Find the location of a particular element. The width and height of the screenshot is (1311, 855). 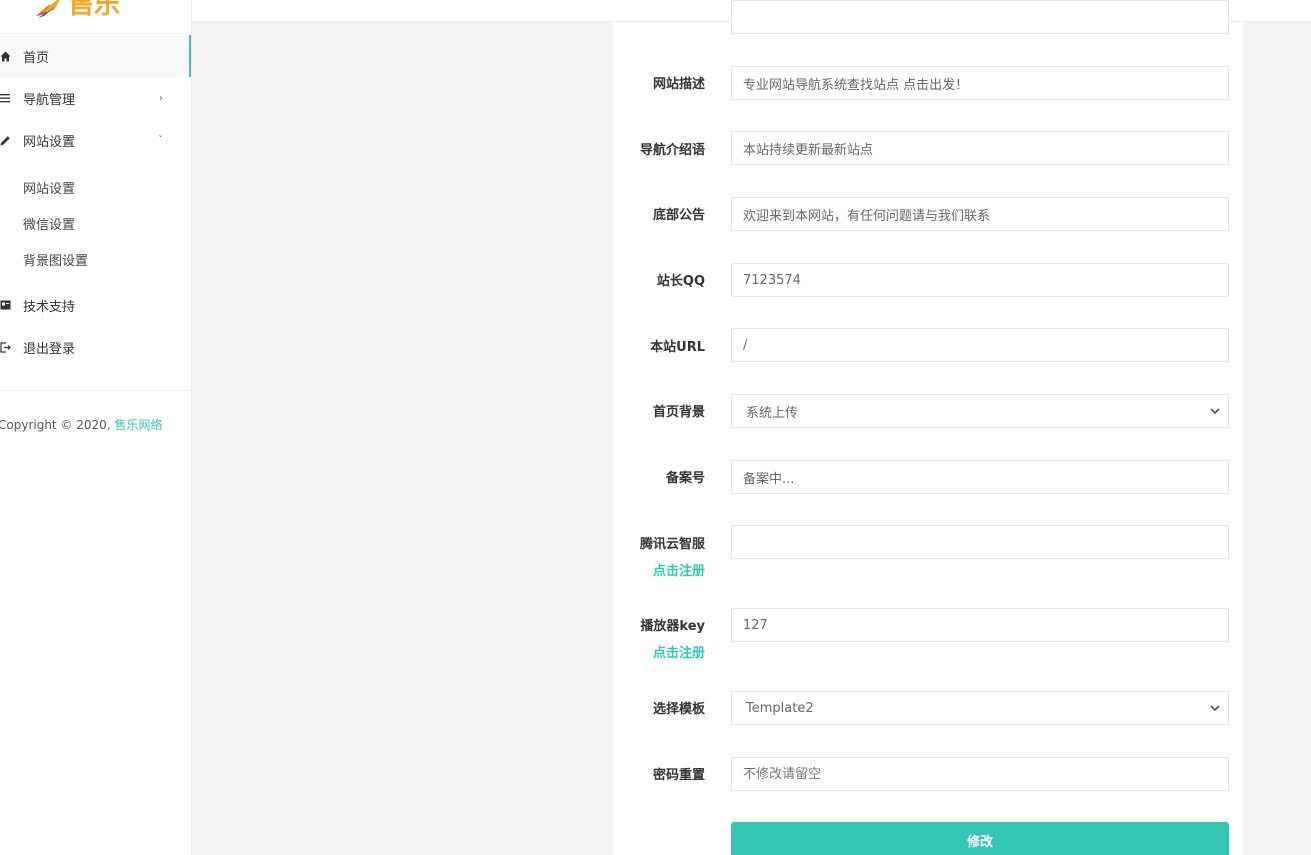

sidebar: 售乐 首页 导航管理 › 网站设置 ˇ 网站设置 微信设置 背景图设置 技术支持 is located at coordinates (96, 427).